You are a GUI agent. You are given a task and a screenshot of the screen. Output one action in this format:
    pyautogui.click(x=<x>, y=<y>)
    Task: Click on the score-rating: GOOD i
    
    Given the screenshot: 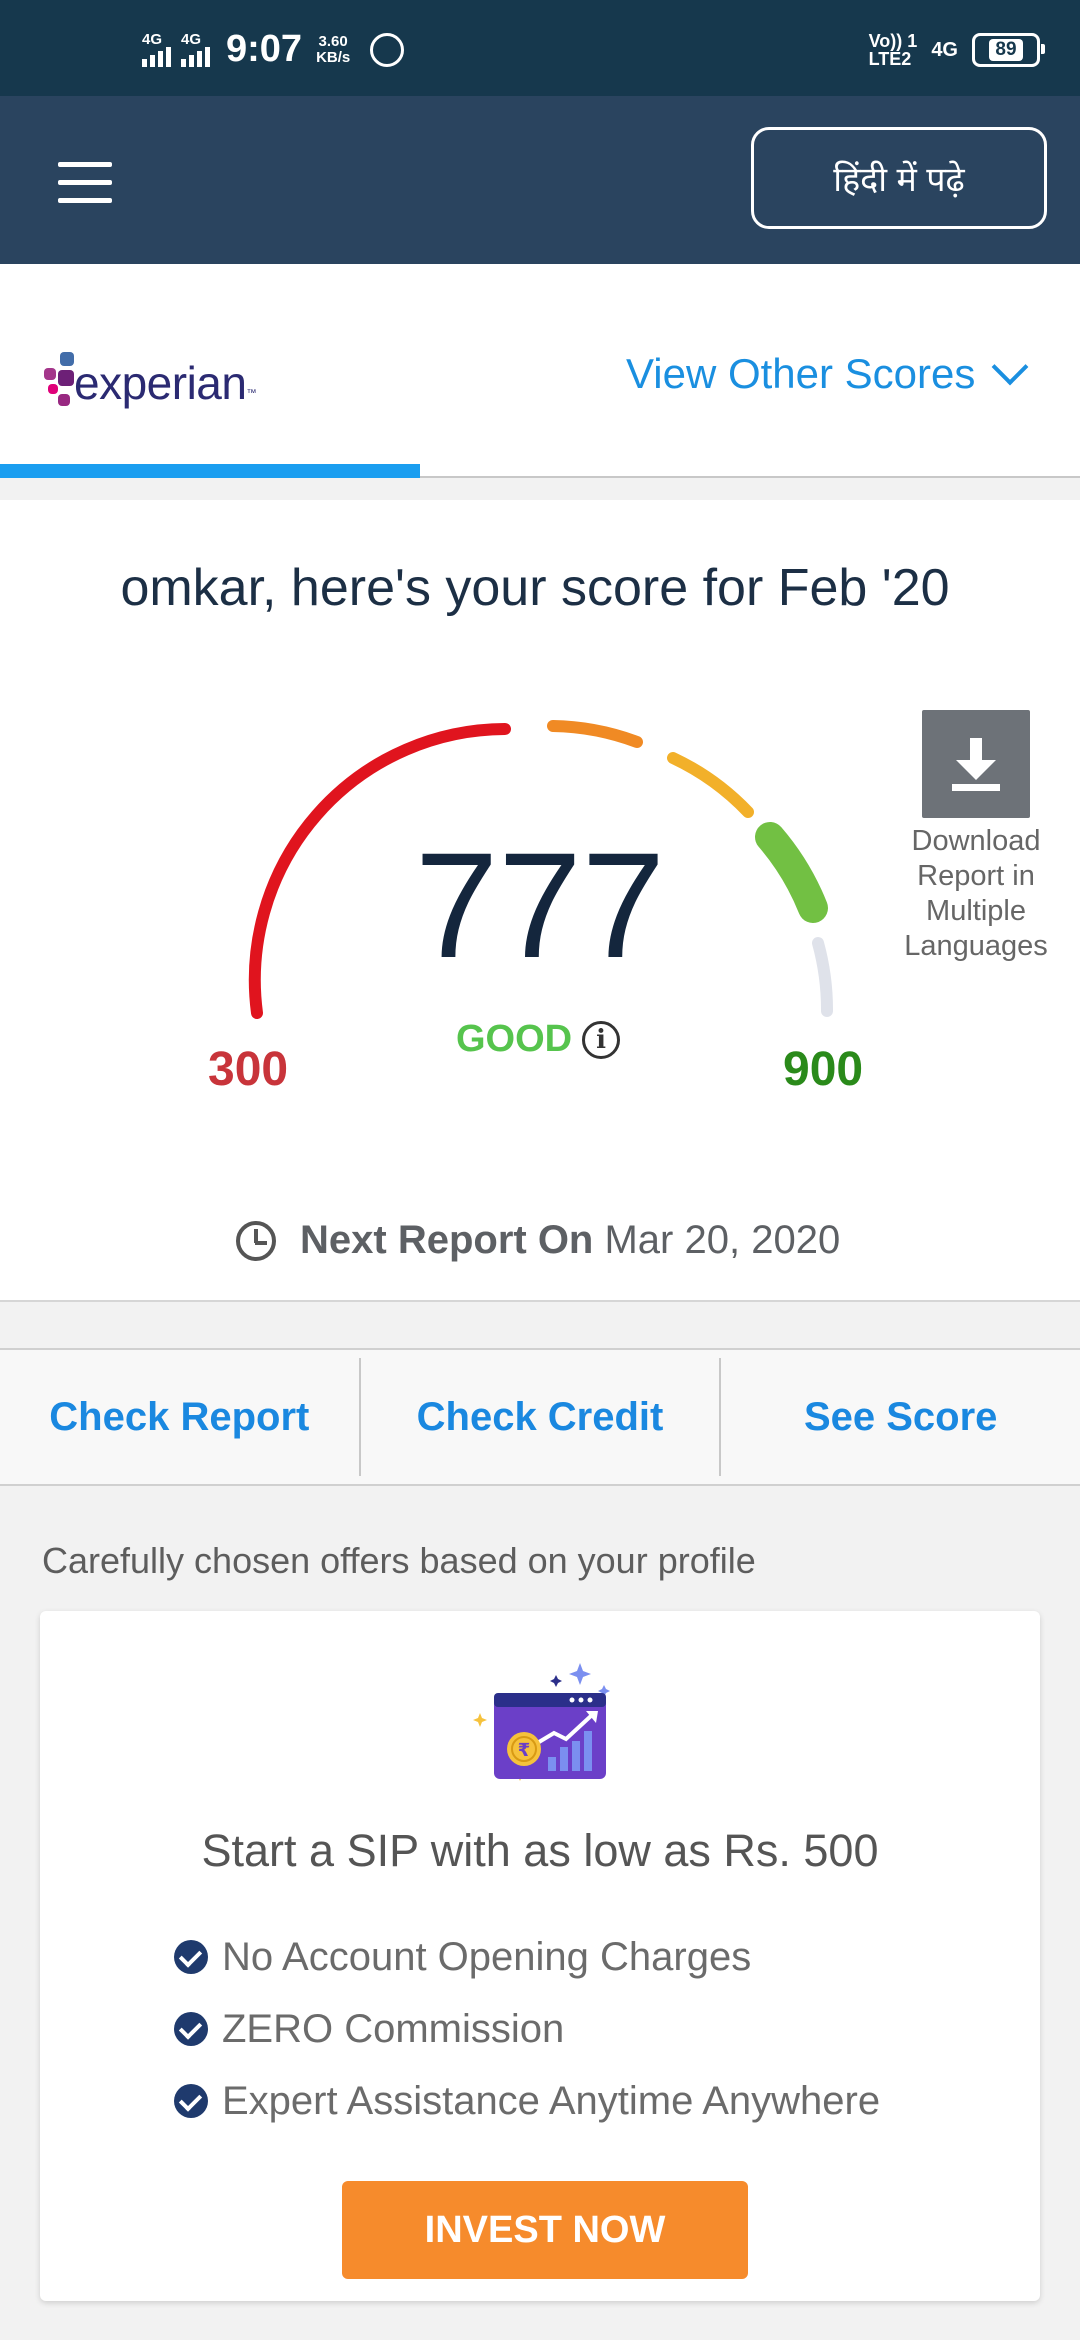 What is the action you would take?
    pyautogui.click(x=538, y=1039)
    